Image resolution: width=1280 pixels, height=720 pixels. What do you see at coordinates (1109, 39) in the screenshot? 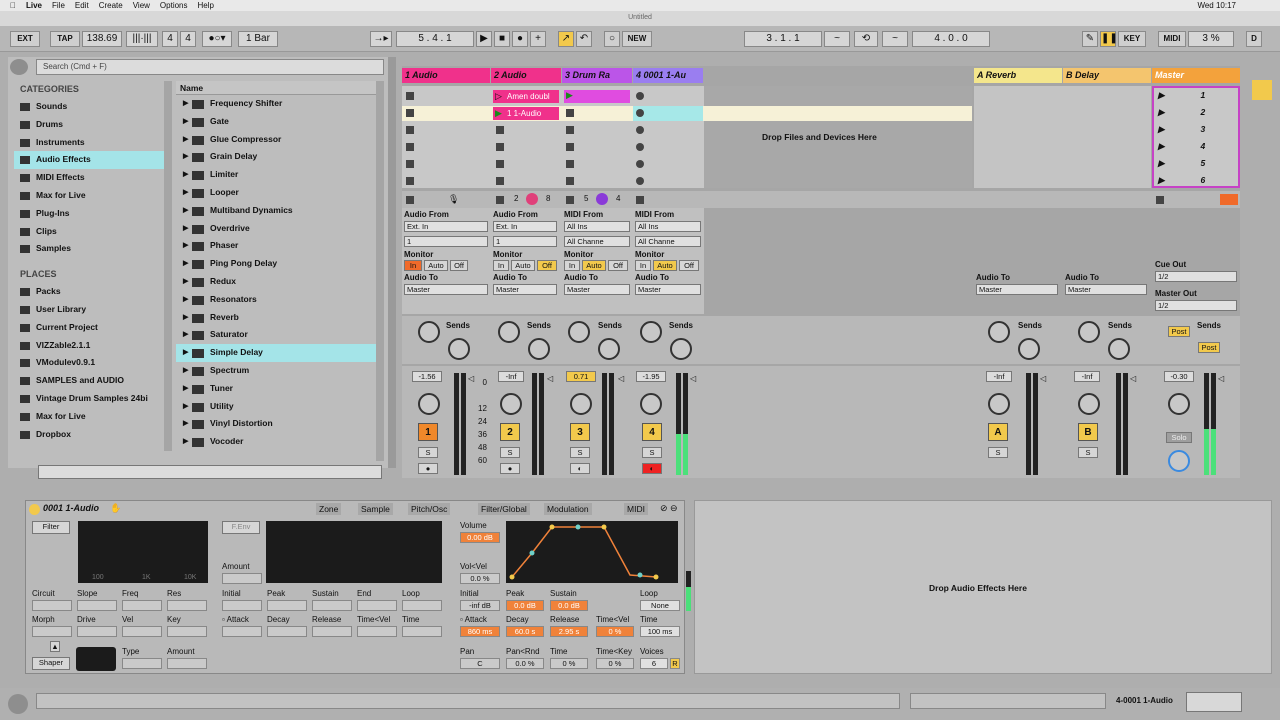
I see `pause-icon: ❚❚` at bounding box center [1109, 39].